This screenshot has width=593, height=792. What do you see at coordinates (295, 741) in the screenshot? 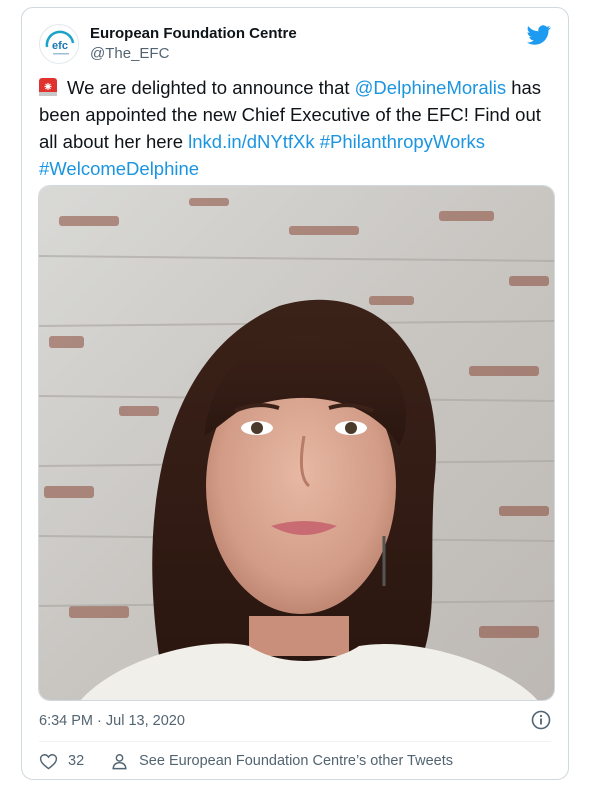
I see `divider` at bounding box center [295, 741].